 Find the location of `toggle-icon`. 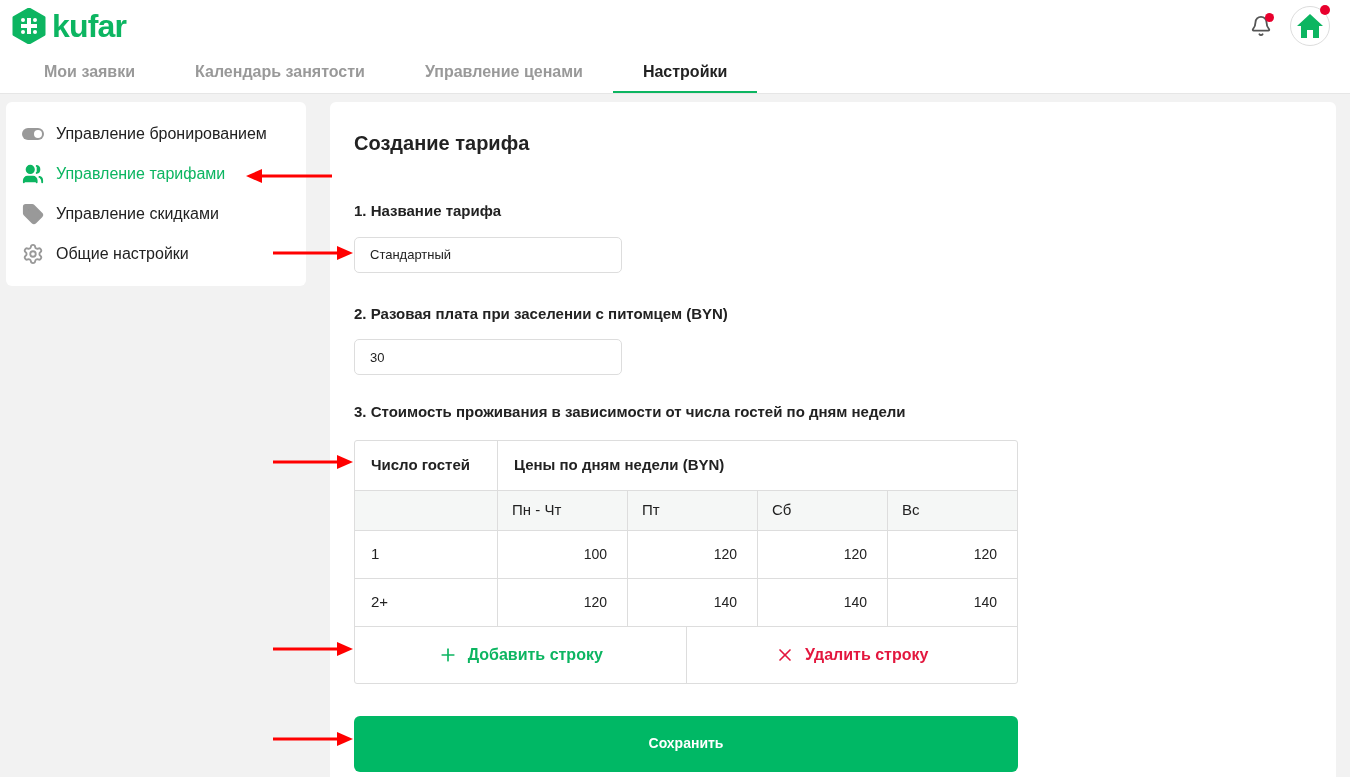

toggle-icon is located at coordinates (33, 134).